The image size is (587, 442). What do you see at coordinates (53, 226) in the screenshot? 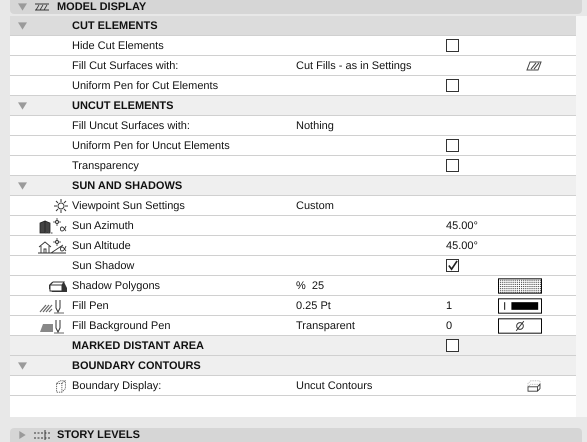
I see `sun-azimuth-icon` at bounding box center [53, 226].